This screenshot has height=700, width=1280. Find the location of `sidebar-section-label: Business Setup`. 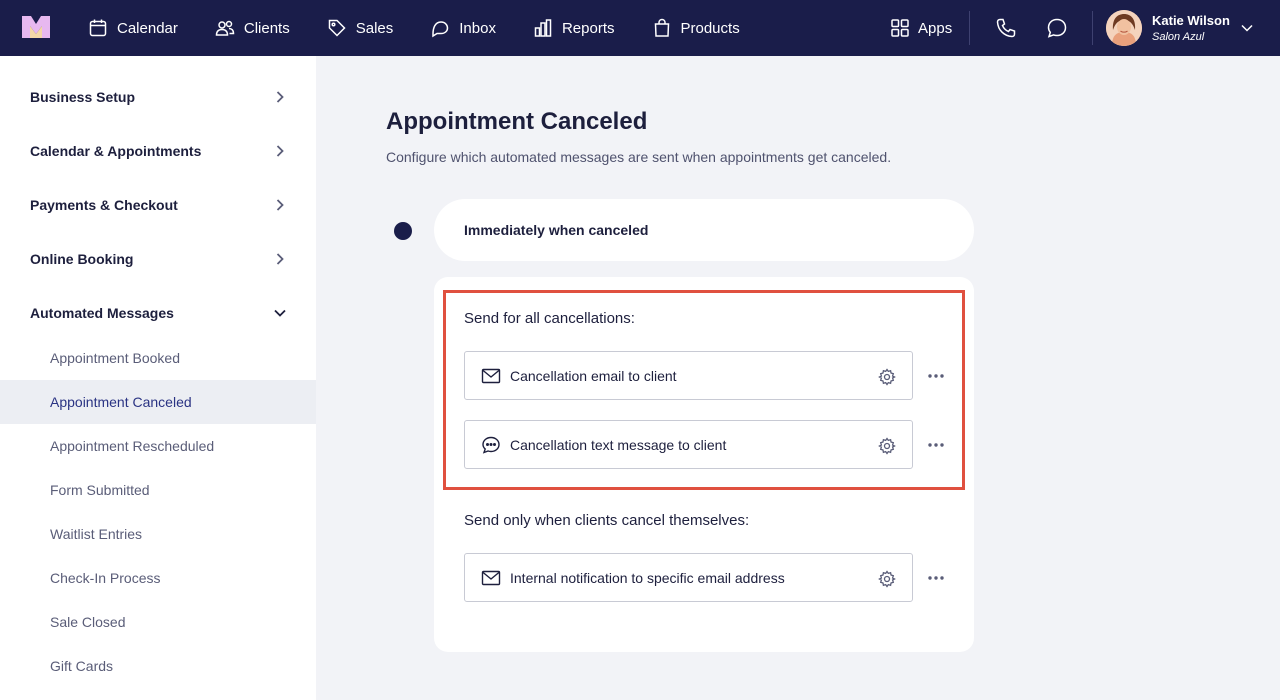

sidebar-section-label: Business Setup is located at coordinates (83, 97).